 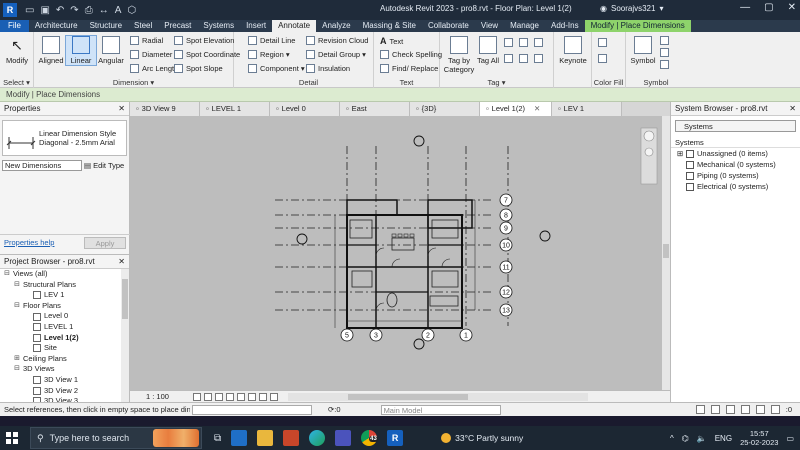 What do you see at coordinates (256, 26) in the screenshot?
I see `tab-insert: Insert` at bounding box center [256, 26].